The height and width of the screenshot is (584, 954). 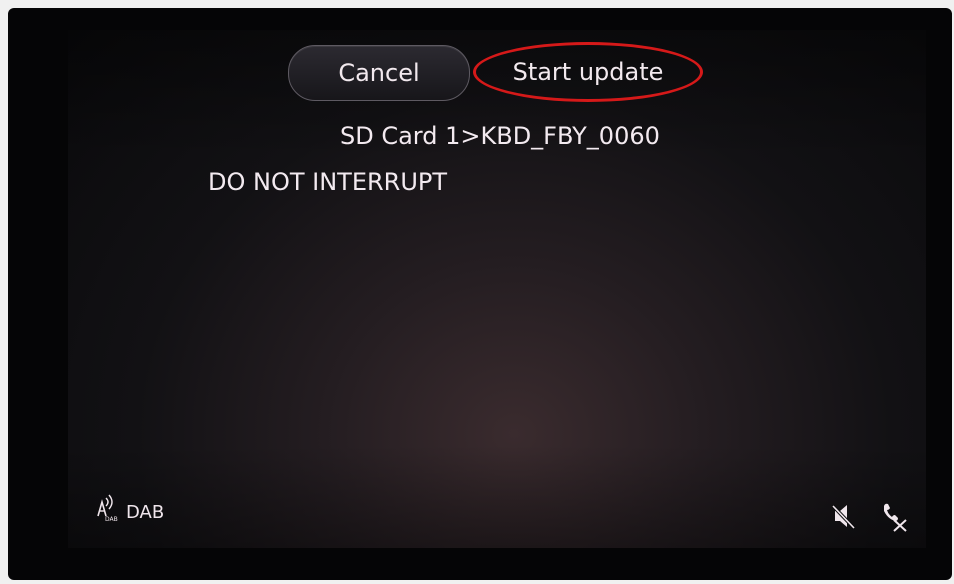 I want to click on call-ended-icon, so click(x=895, y=517).